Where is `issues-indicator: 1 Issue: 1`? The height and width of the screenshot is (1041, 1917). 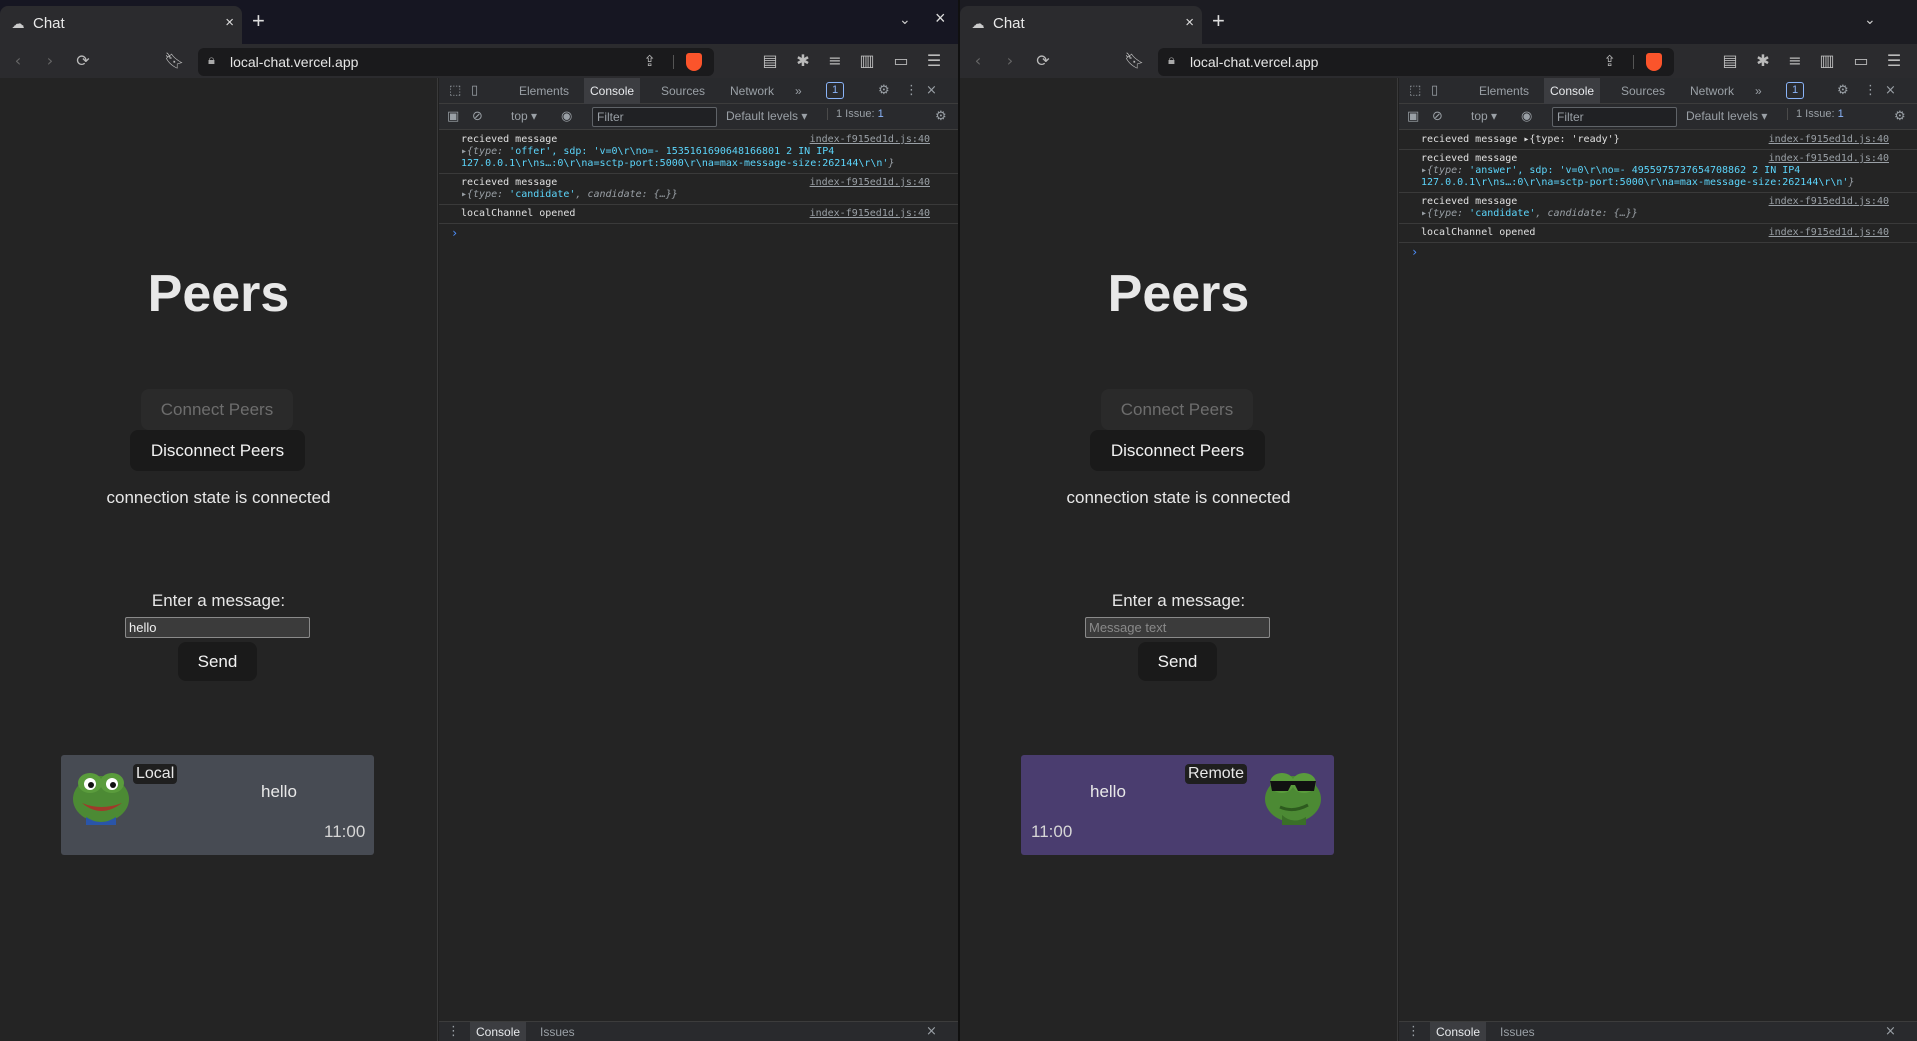
issues-indicator: 1 Issue: 1 is located at coordinates (855, 114).